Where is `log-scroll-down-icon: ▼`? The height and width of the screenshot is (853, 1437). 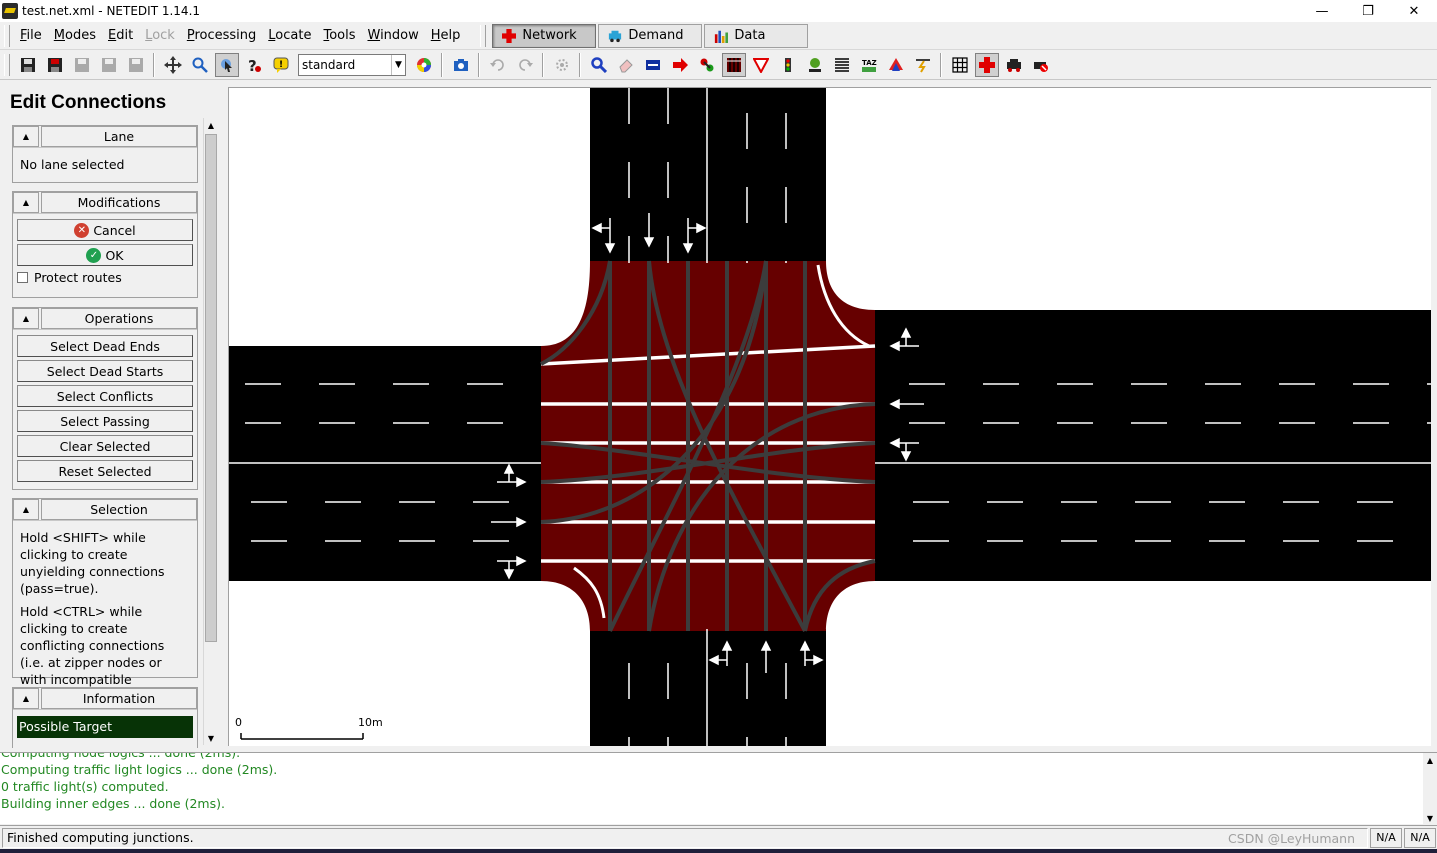 log-scroll-down-icon: ▼ is located at coordinates (1430, 817).